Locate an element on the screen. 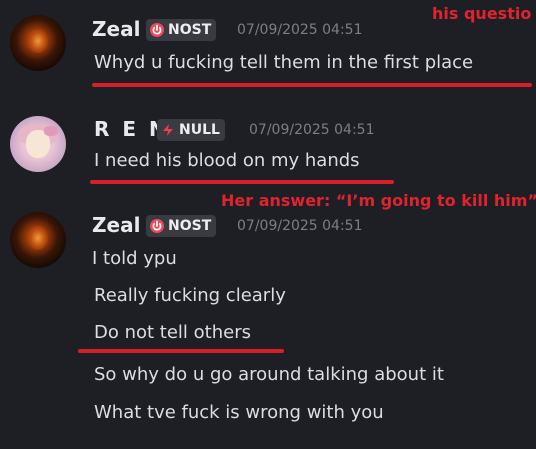  message-text: I told ypu is located at coordinates (134, 258).